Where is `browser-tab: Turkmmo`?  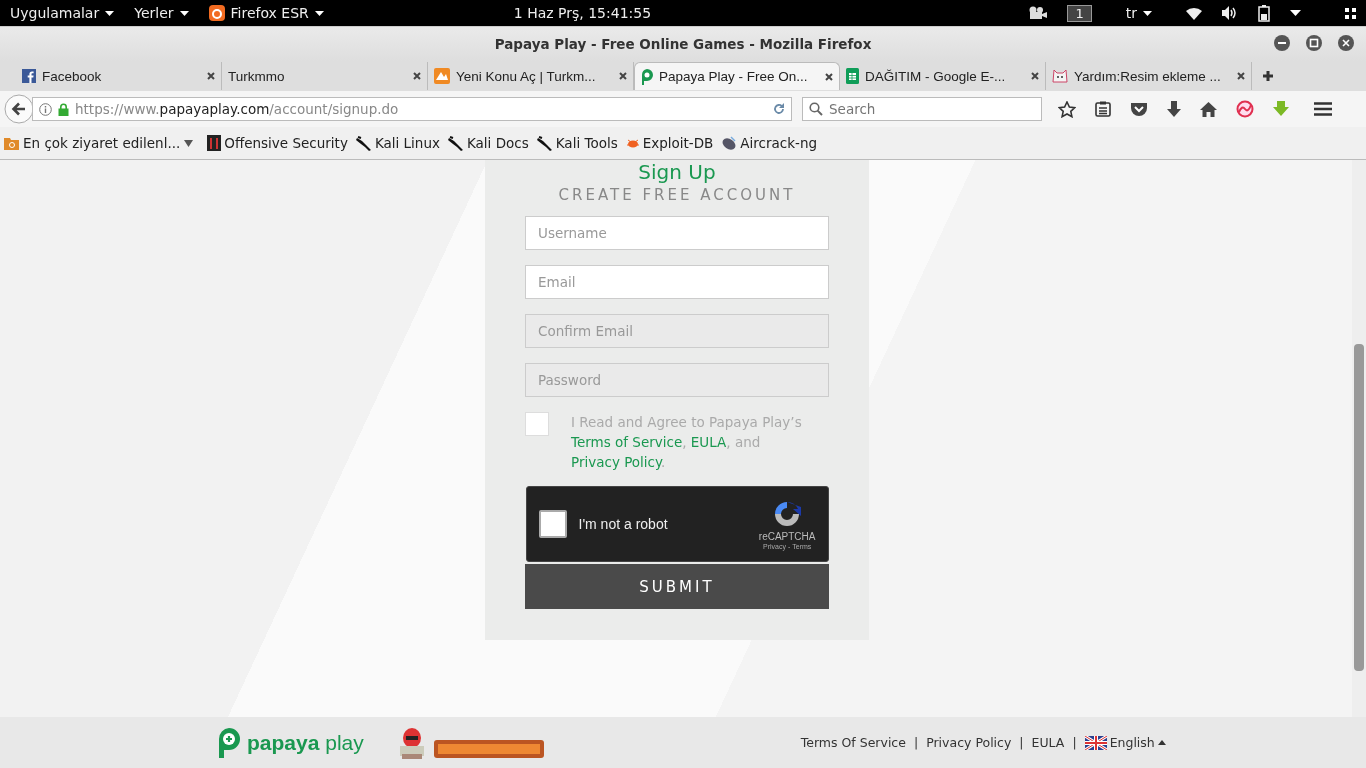
browser-tab: Turkmmo is located at coordinates (325, 76).